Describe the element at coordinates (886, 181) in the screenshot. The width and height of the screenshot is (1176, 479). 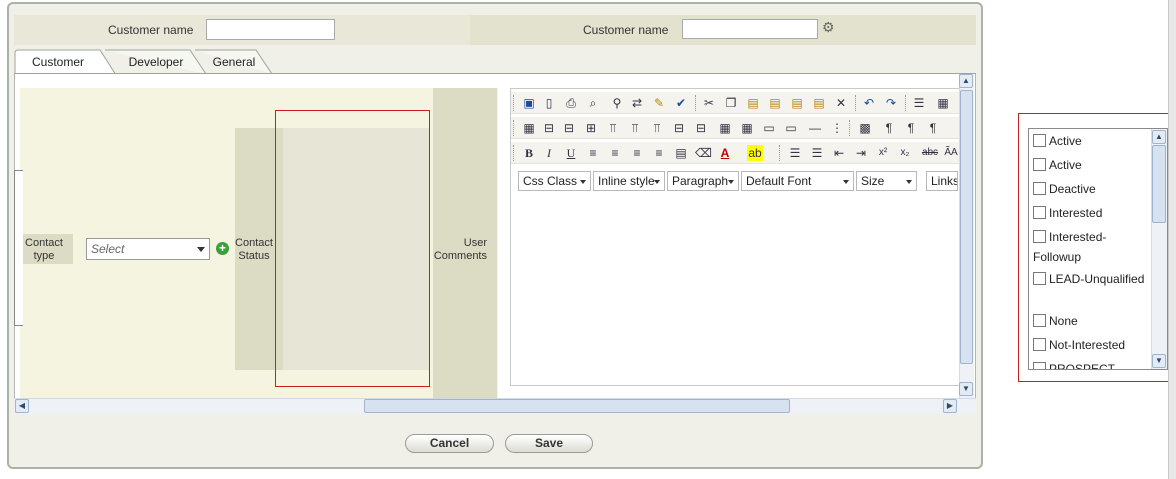
I see `size-dropdown: Size` at that location.